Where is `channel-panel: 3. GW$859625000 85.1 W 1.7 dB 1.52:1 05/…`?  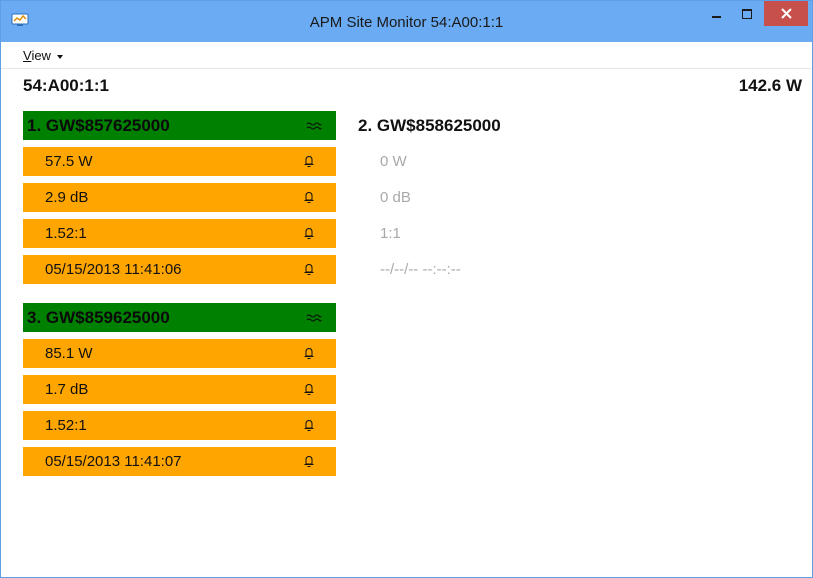 channel-panel: 3. GW$859625000 85.1 W 1.7 dB 1.52:1 05/… is located at coordinates (179, 389).